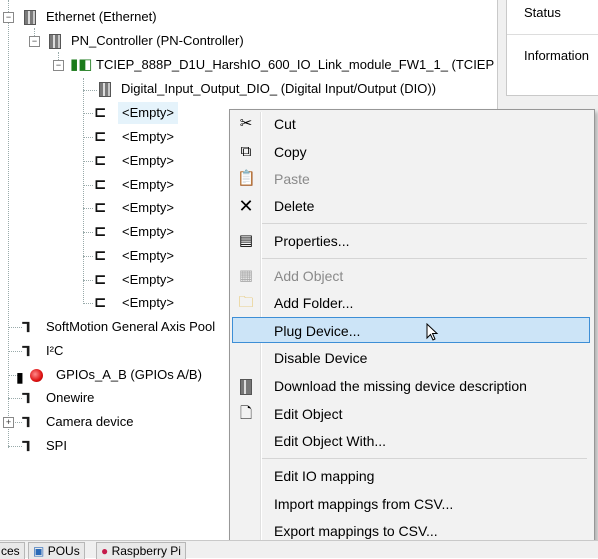 This screenshot has width=598, height=559. Describe the element at coordinates (411, 124) in the screenshot. I see `menu-item-cut: ✂ Cut` at that location.